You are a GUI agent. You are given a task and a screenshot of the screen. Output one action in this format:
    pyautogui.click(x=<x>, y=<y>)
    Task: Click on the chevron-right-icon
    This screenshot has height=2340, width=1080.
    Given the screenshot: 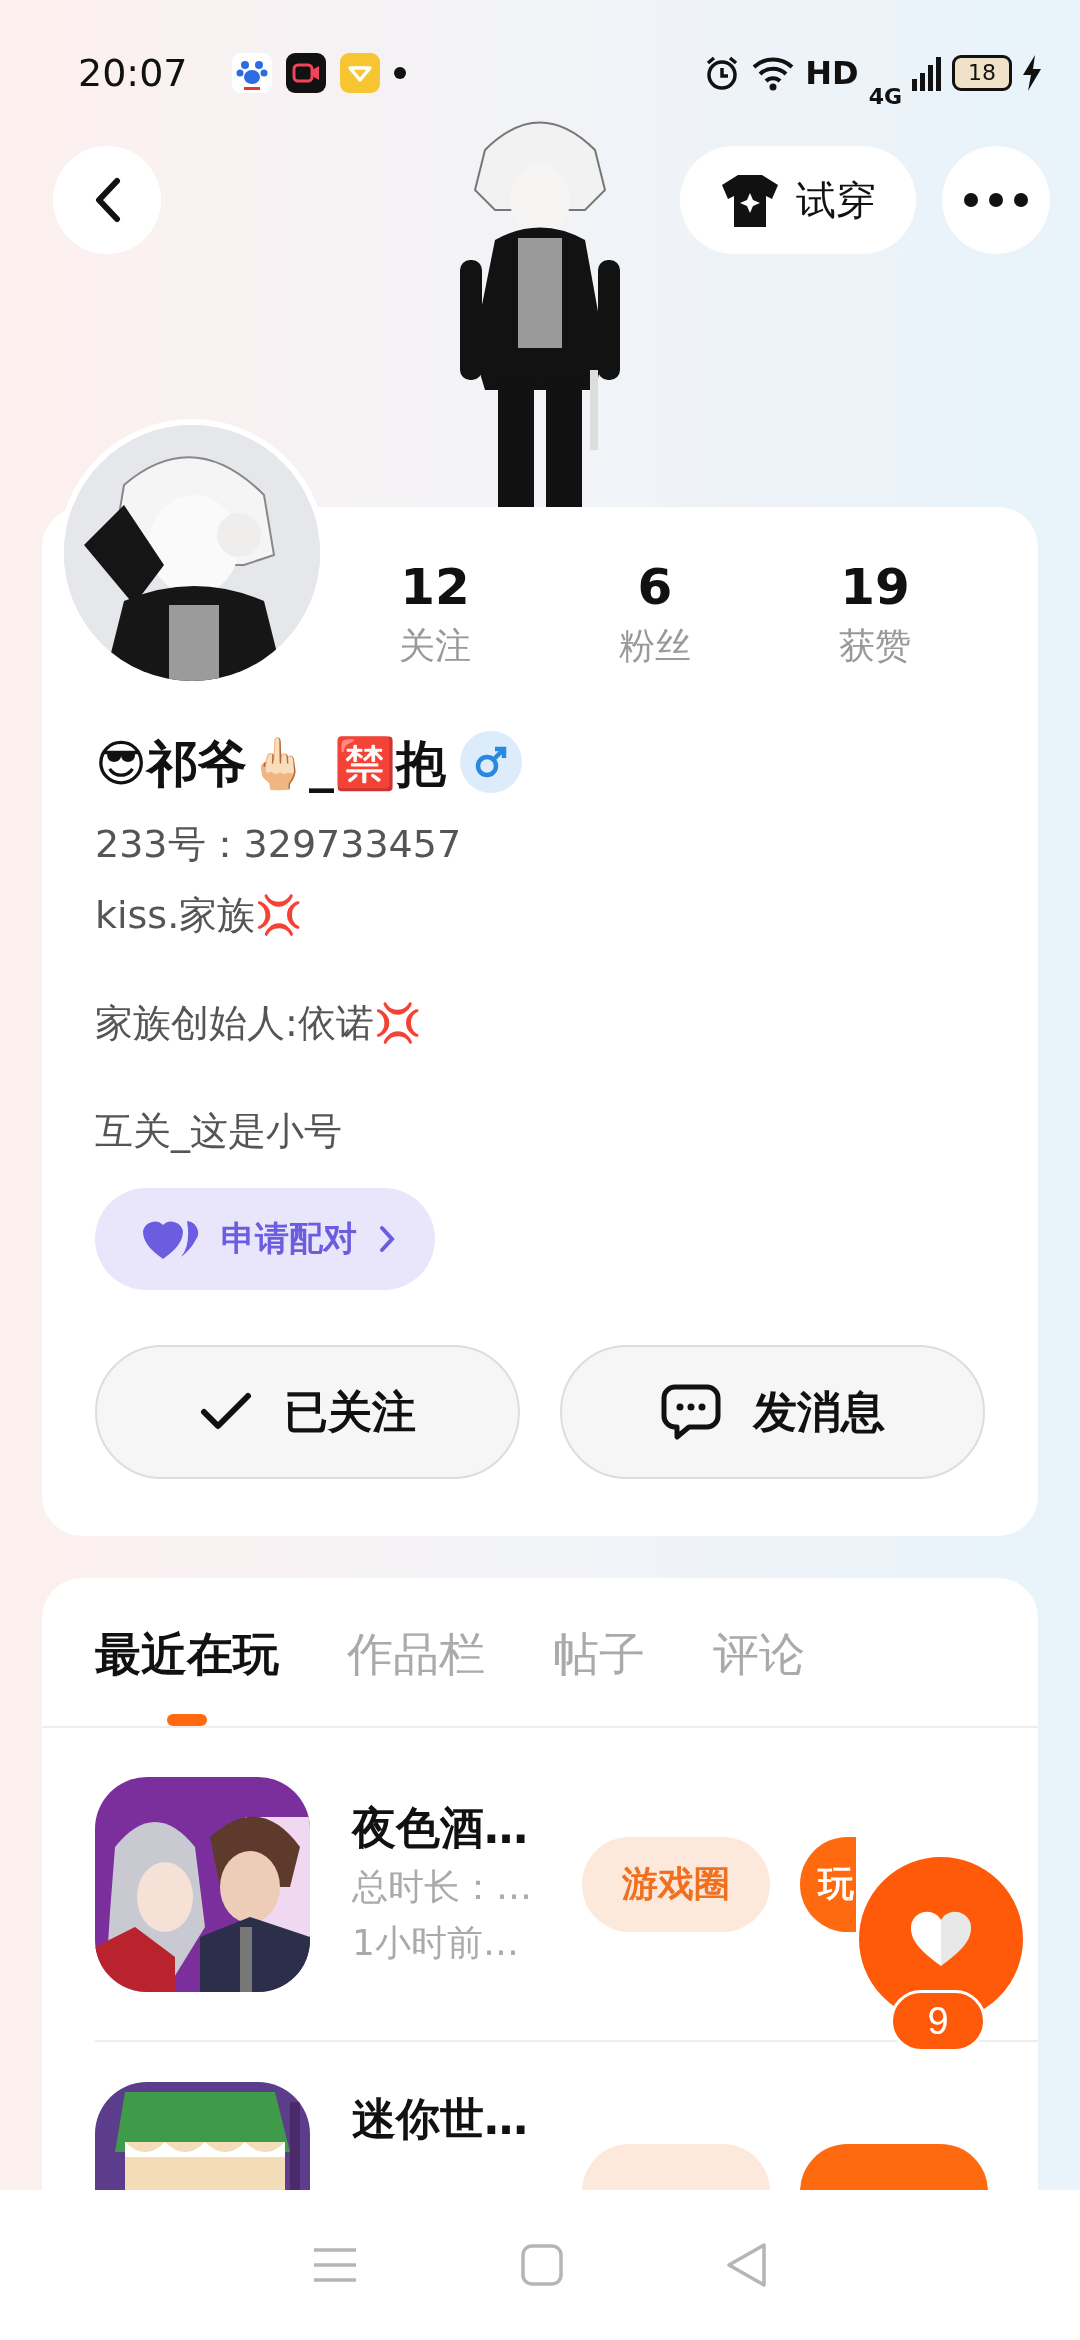 What is the action you would take?
    pyautogui.click(x=387, y=1239)
    